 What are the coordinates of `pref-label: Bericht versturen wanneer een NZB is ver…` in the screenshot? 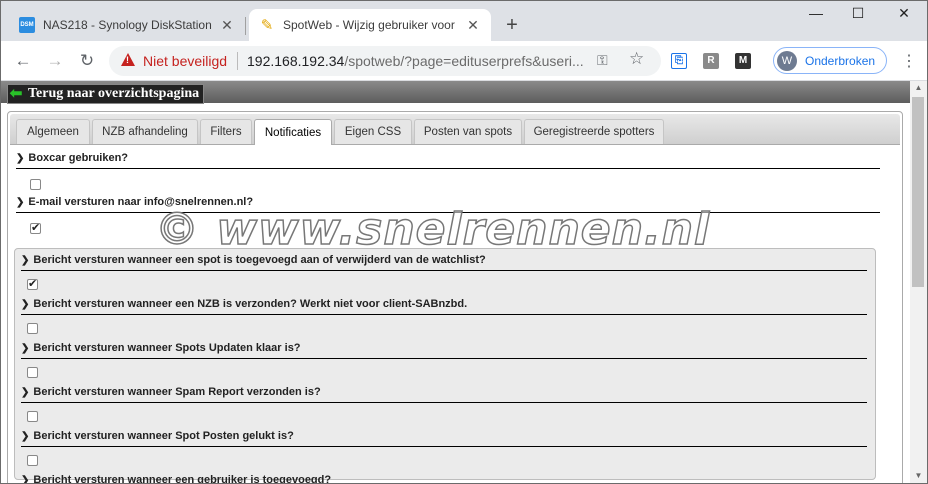 It's located at (250, 304).